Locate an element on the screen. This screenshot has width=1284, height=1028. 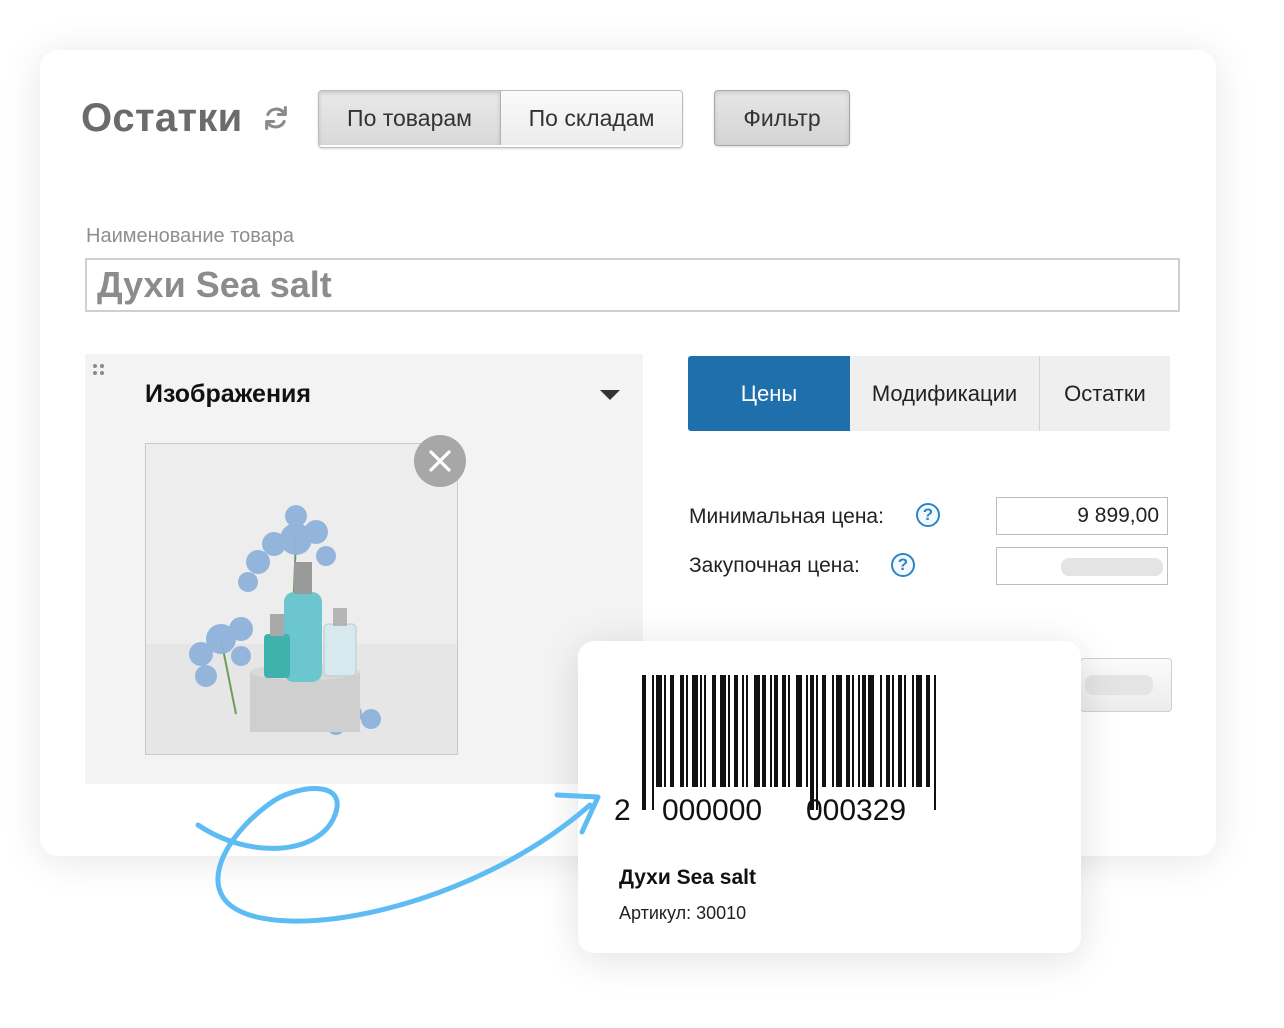
images-panel-title: Изображения is located at coordinates (228, 394).